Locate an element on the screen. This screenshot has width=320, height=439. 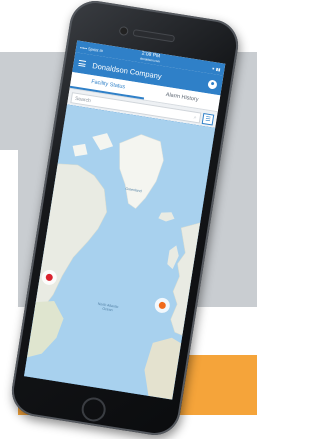
greenland-landmass is located at coordinates (141, 171).